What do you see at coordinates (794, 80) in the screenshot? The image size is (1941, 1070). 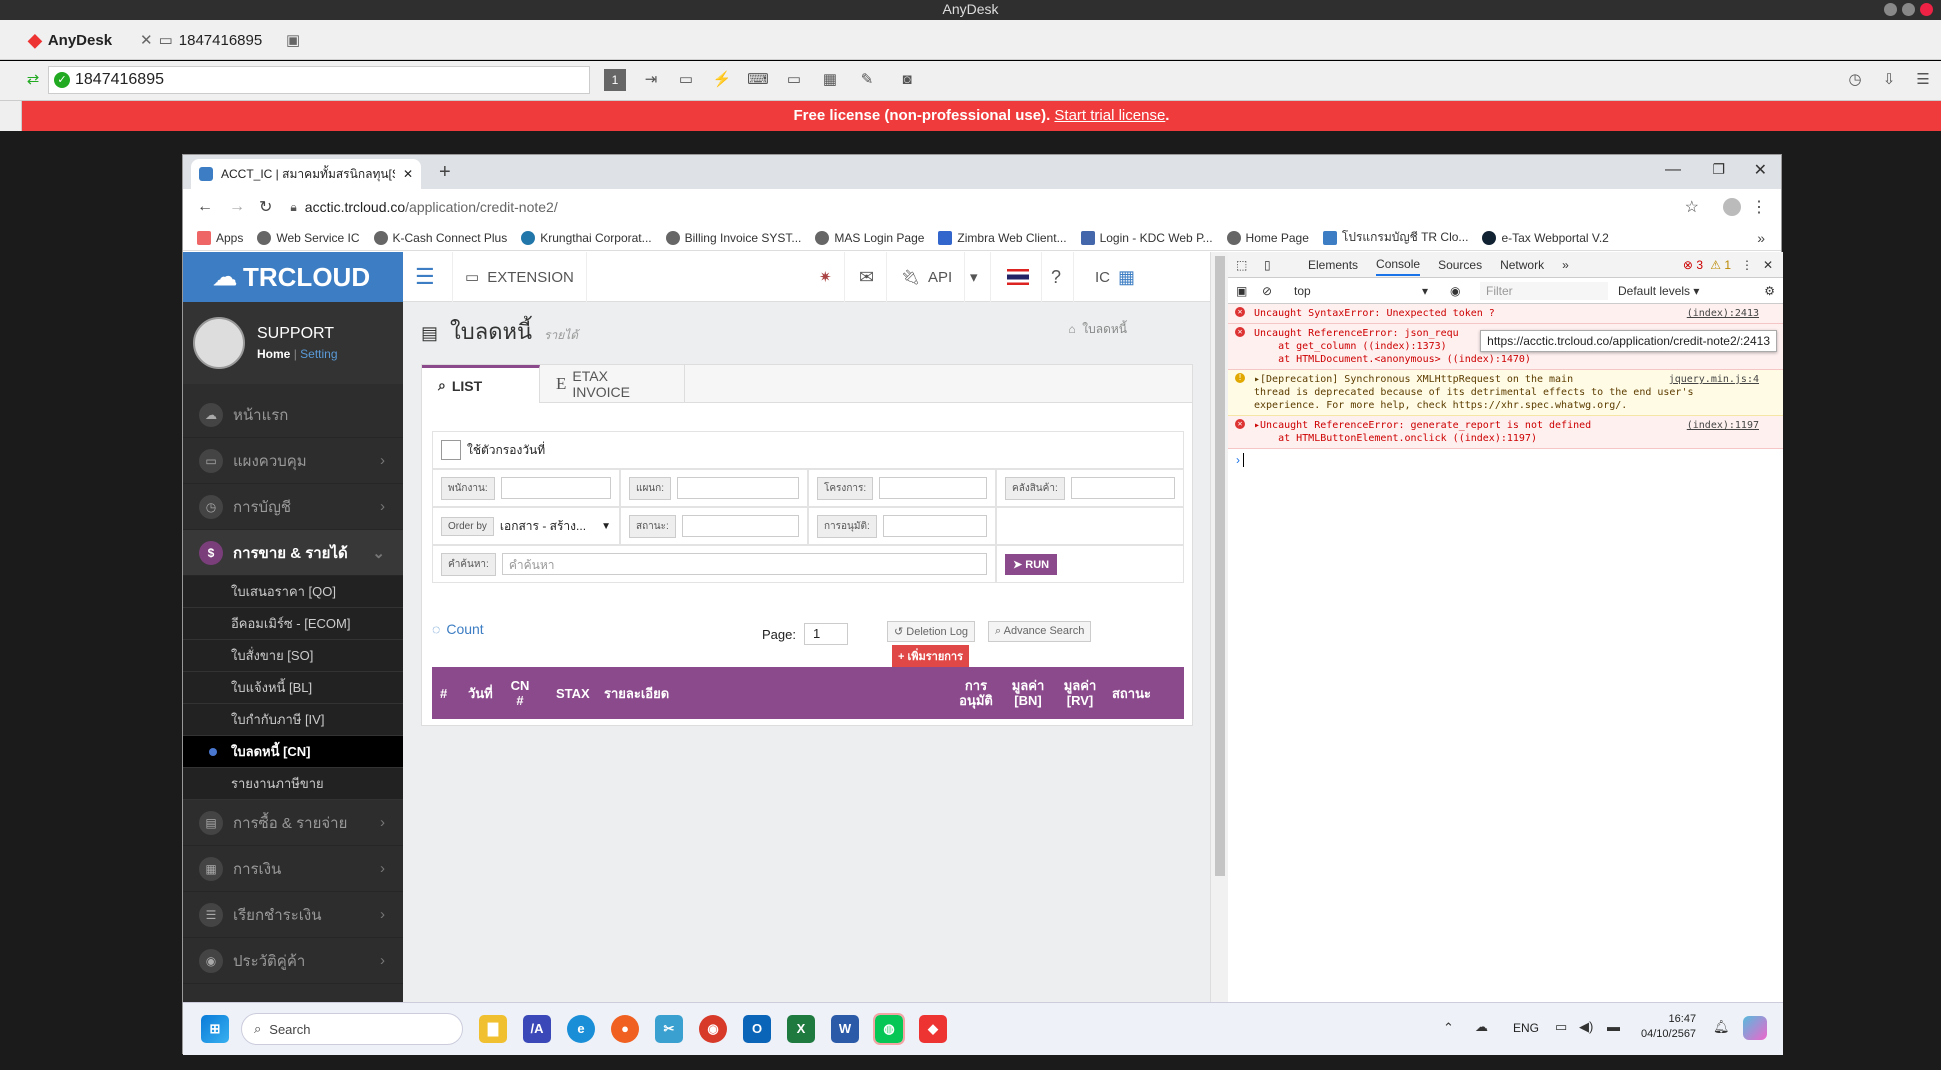 I see `display-icon: ▭` at bounding box center [794, 80].